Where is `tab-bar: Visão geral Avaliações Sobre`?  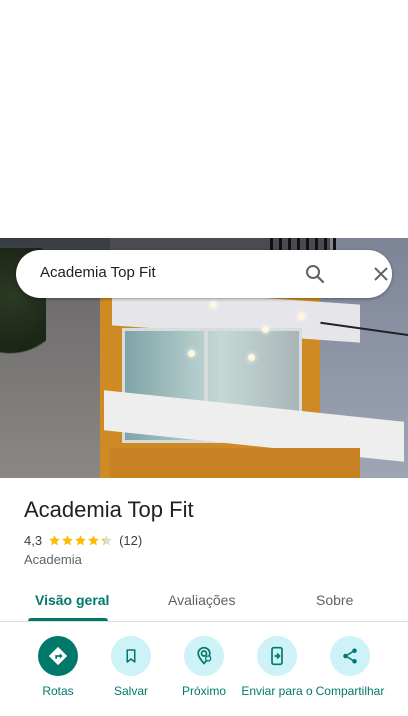 tab-bar: Visão geral Avaliações Sobre is located at coordinates (204, 604).